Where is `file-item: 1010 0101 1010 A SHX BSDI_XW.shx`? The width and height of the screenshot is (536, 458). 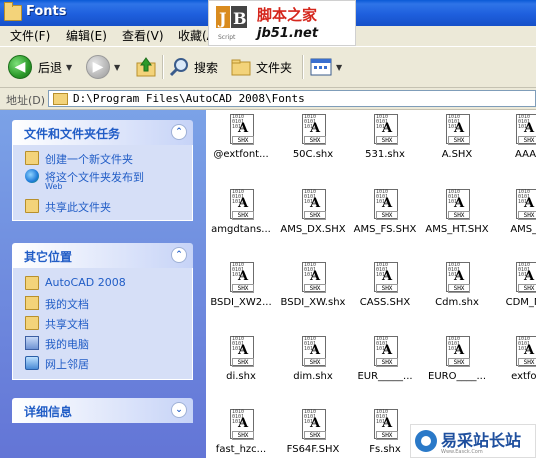
file-item: 1010 0101 1010 A SHX BSDI_XW.shx is located at coordinates (313, 291).